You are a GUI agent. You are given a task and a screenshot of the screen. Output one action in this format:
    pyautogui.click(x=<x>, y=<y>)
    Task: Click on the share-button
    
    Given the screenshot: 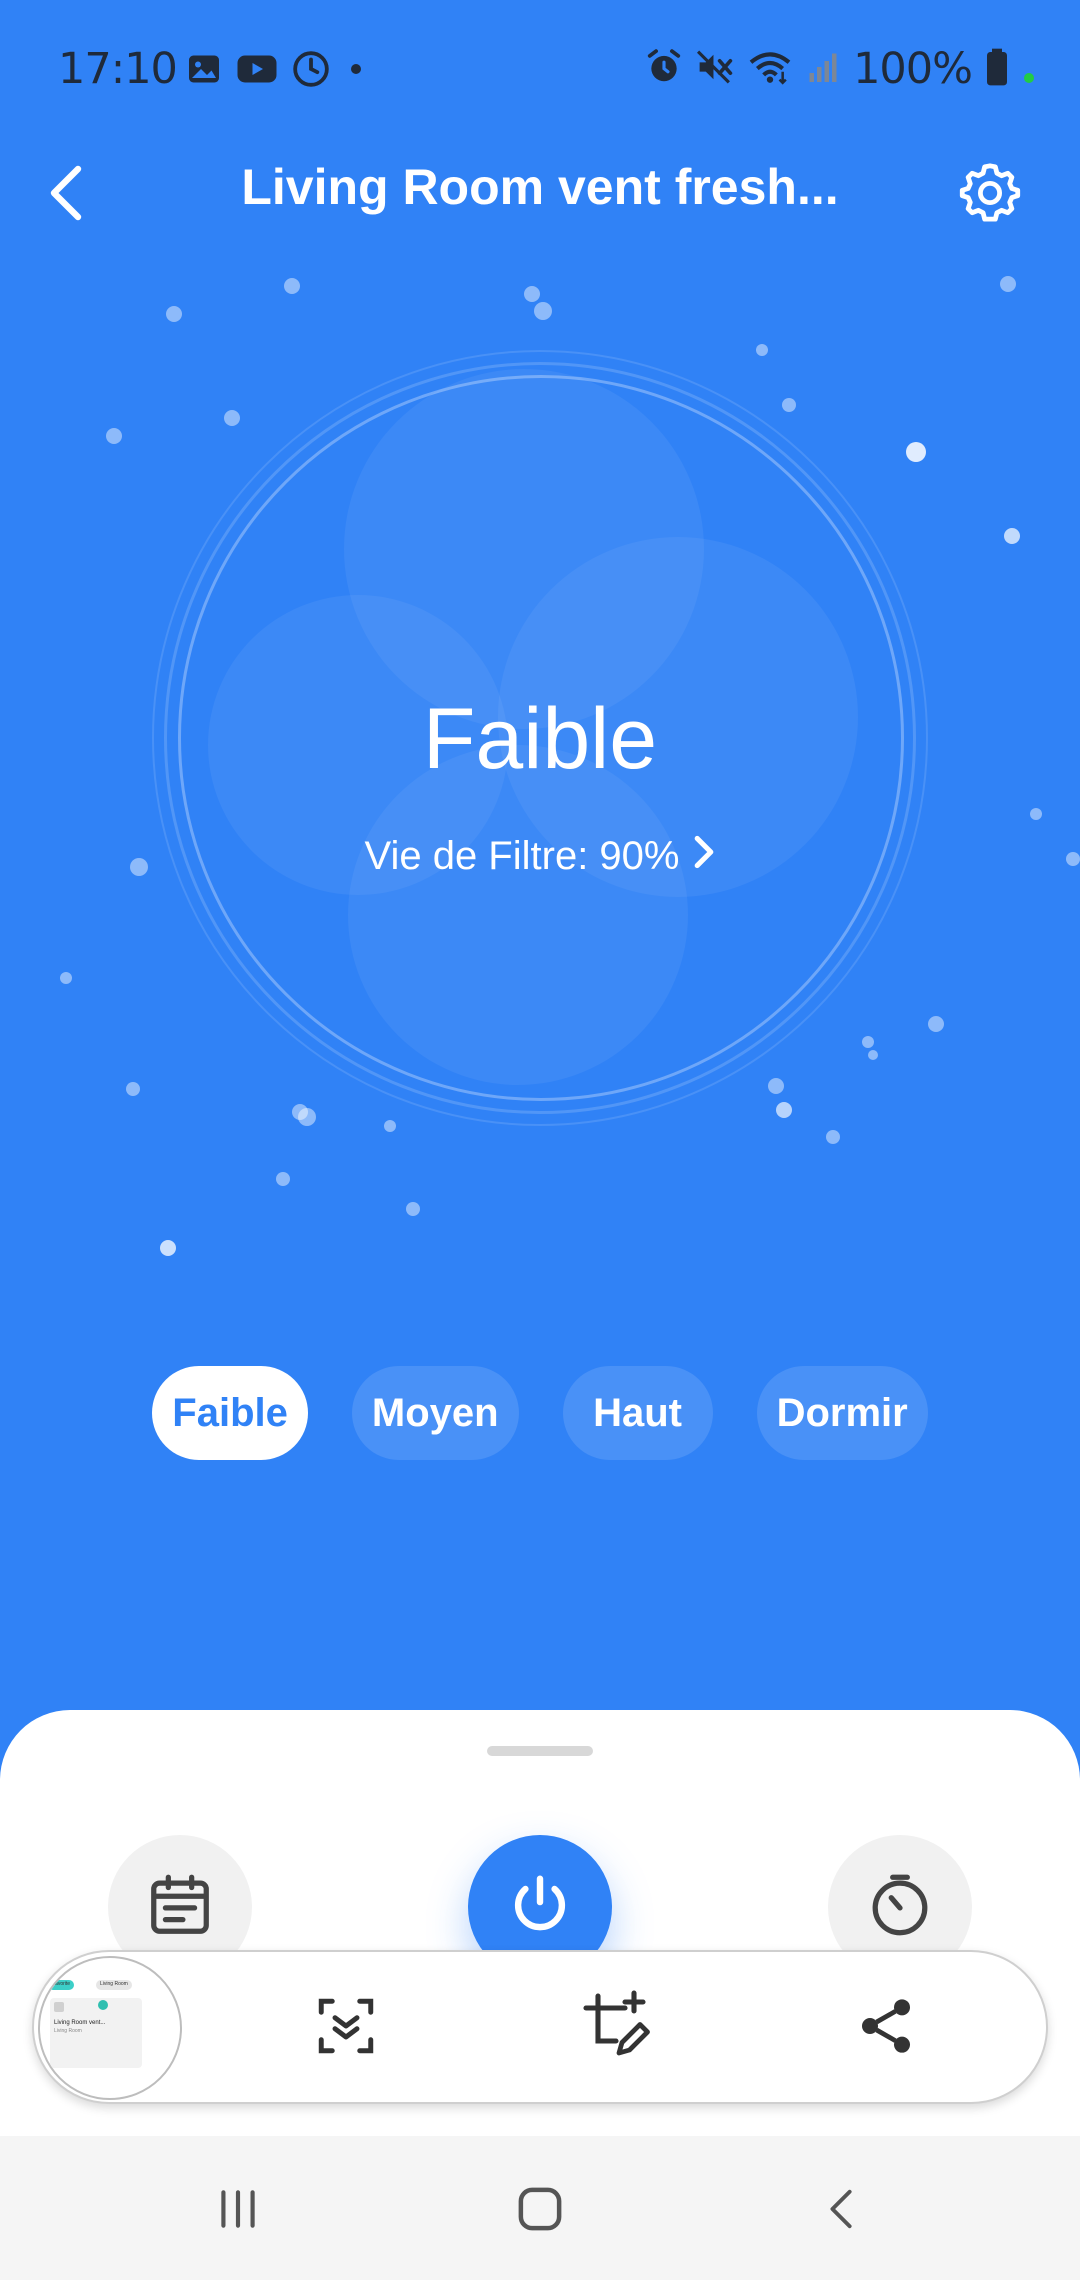 What is the action you would take?
    pyautogui.click(x=886, y=2028)
    